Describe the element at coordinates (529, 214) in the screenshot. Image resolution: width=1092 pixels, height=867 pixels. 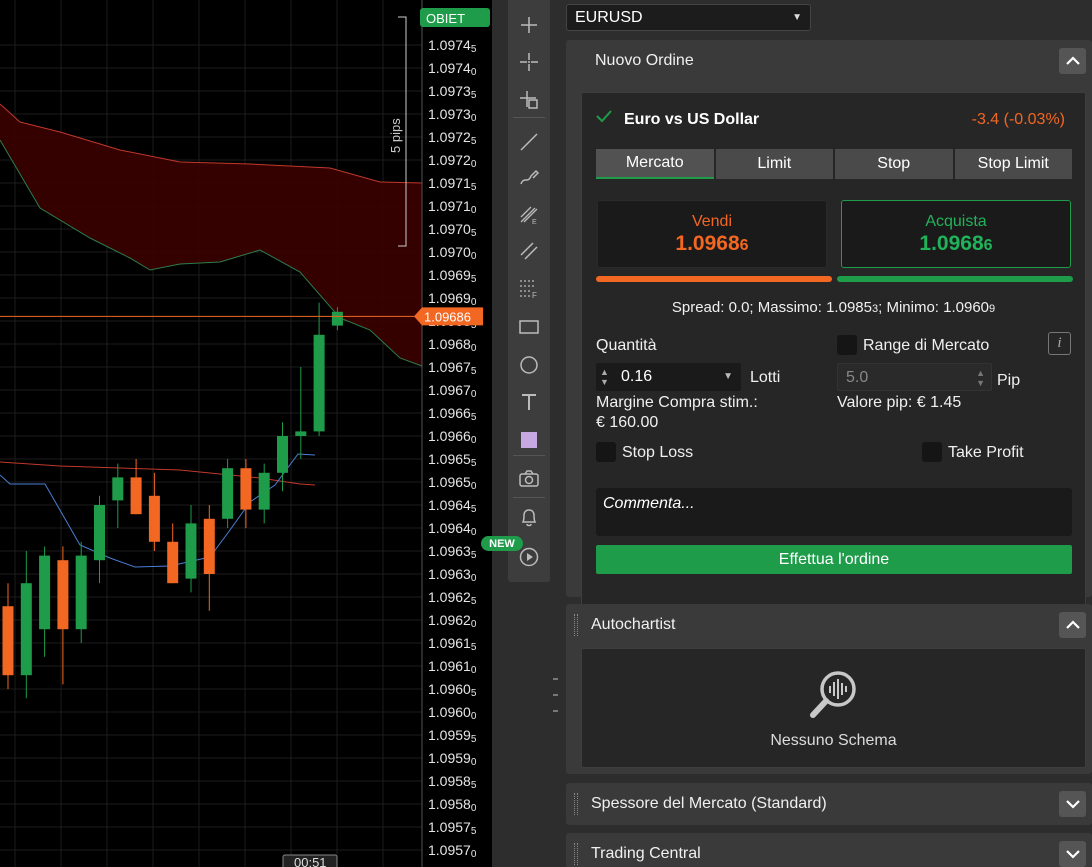
I see `tool-fibonacci: E` at that location.